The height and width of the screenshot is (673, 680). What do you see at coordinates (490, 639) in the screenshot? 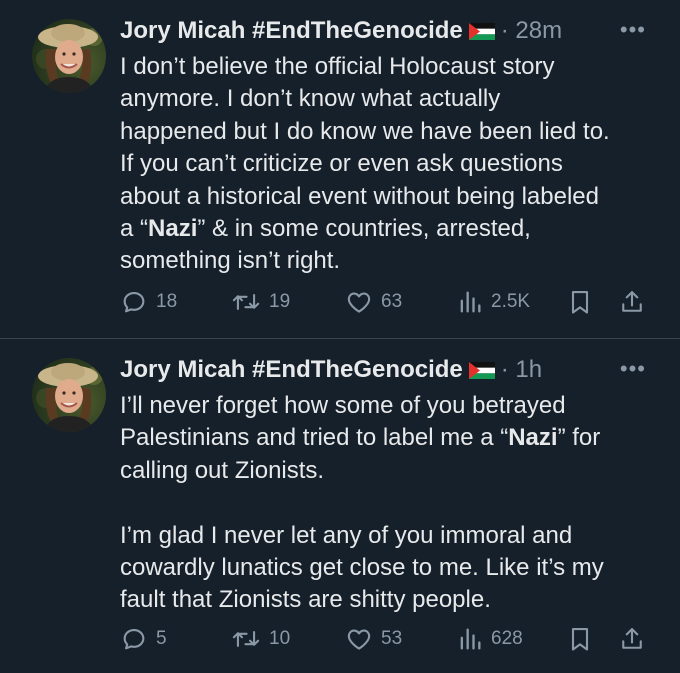
I see `views-button: 628` at bounding box center [490, 639].